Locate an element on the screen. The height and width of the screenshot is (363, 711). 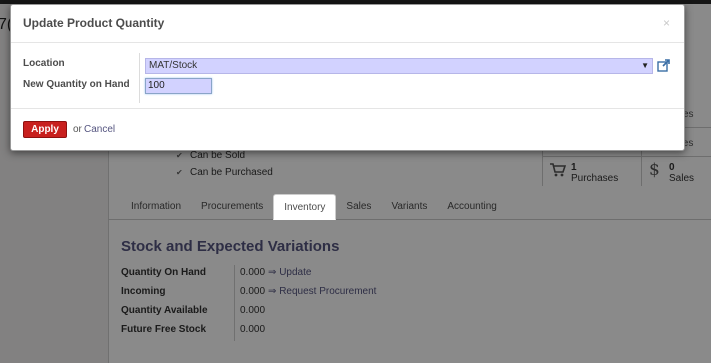
external-link-icon is located at coordinates (664, 65).